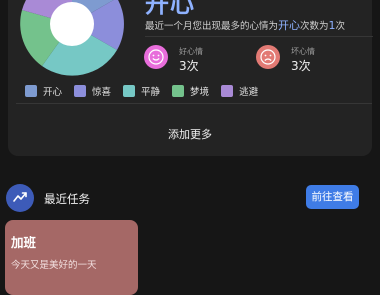  I want to click on smile-face-icon, so click(156, 57).